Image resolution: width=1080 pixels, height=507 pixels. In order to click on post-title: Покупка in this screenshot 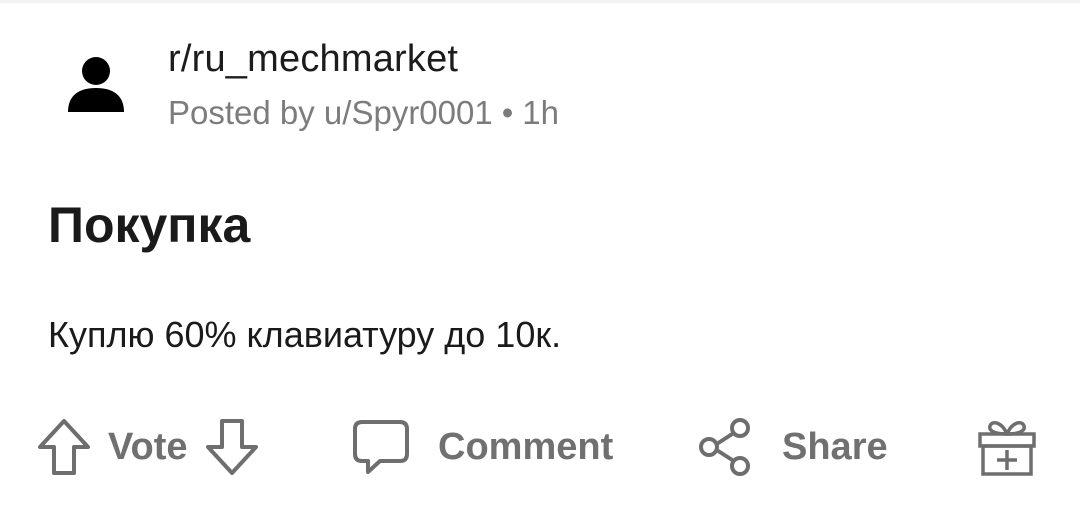, I will do `click(149, 225)`.